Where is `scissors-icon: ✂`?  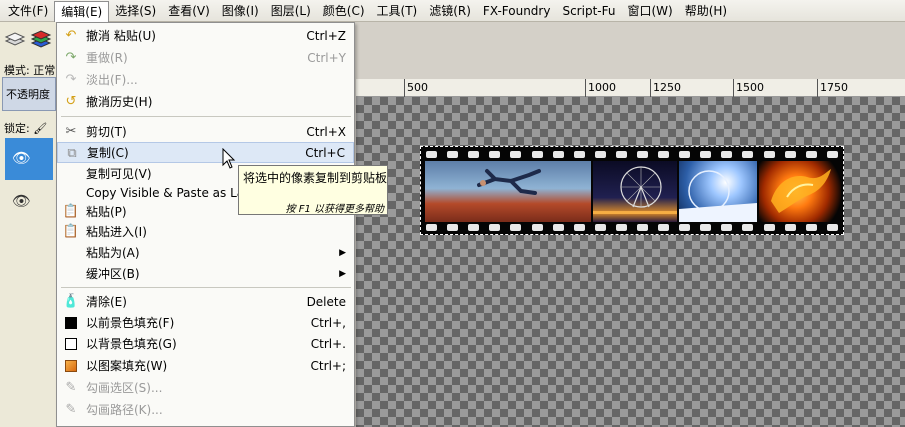
scissors-icon: ✂ is located at coordinates (71, 131).